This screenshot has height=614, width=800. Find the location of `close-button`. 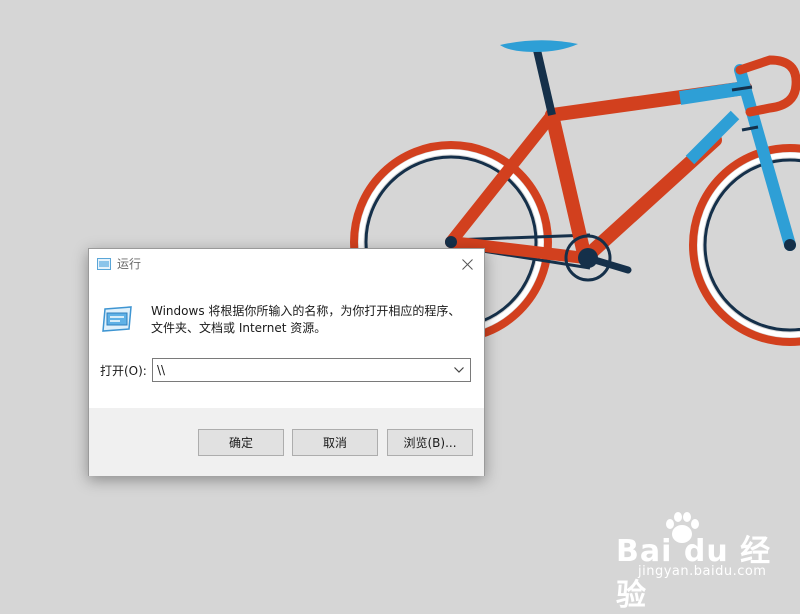

close-button is located at coordinates (467, 264).